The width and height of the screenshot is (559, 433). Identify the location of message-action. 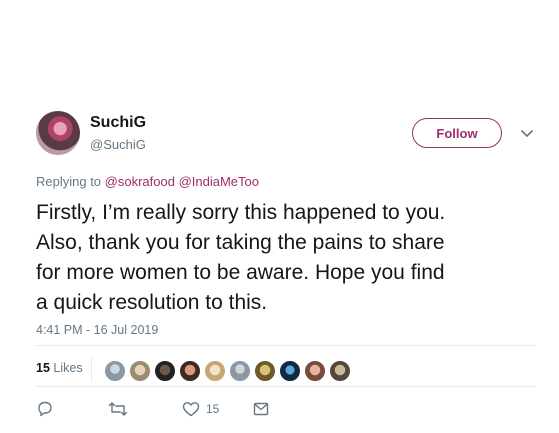
(261, 409).